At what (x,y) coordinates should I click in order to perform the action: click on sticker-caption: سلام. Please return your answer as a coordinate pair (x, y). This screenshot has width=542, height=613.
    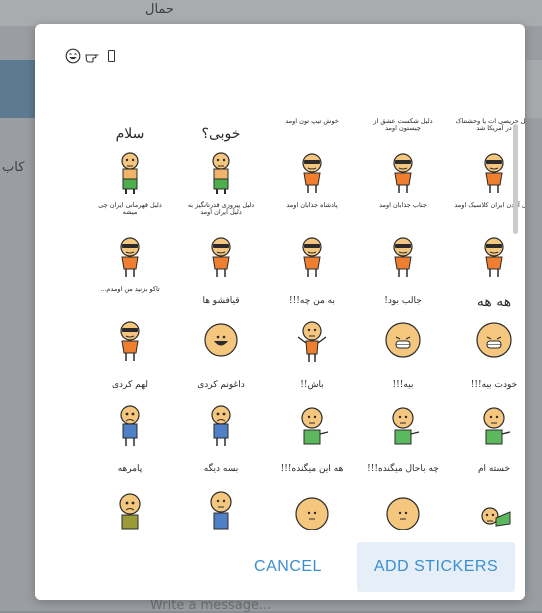
    Looking at the image, I should click on (130, 134).